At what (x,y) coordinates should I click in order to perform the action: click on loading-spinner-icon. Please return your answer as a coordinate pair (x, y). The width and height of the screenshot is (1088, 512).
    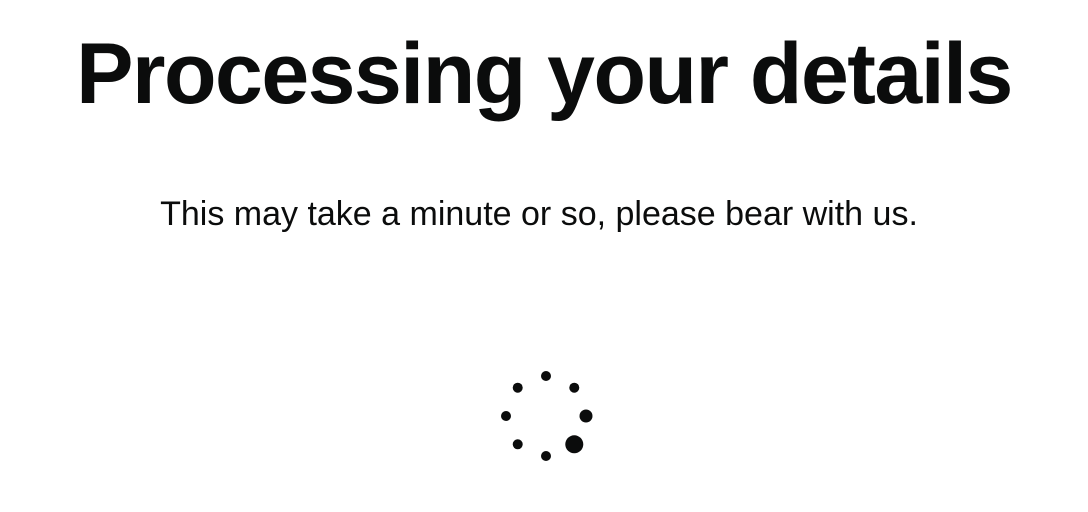
    Looking at the image, I should click on (546, 416).